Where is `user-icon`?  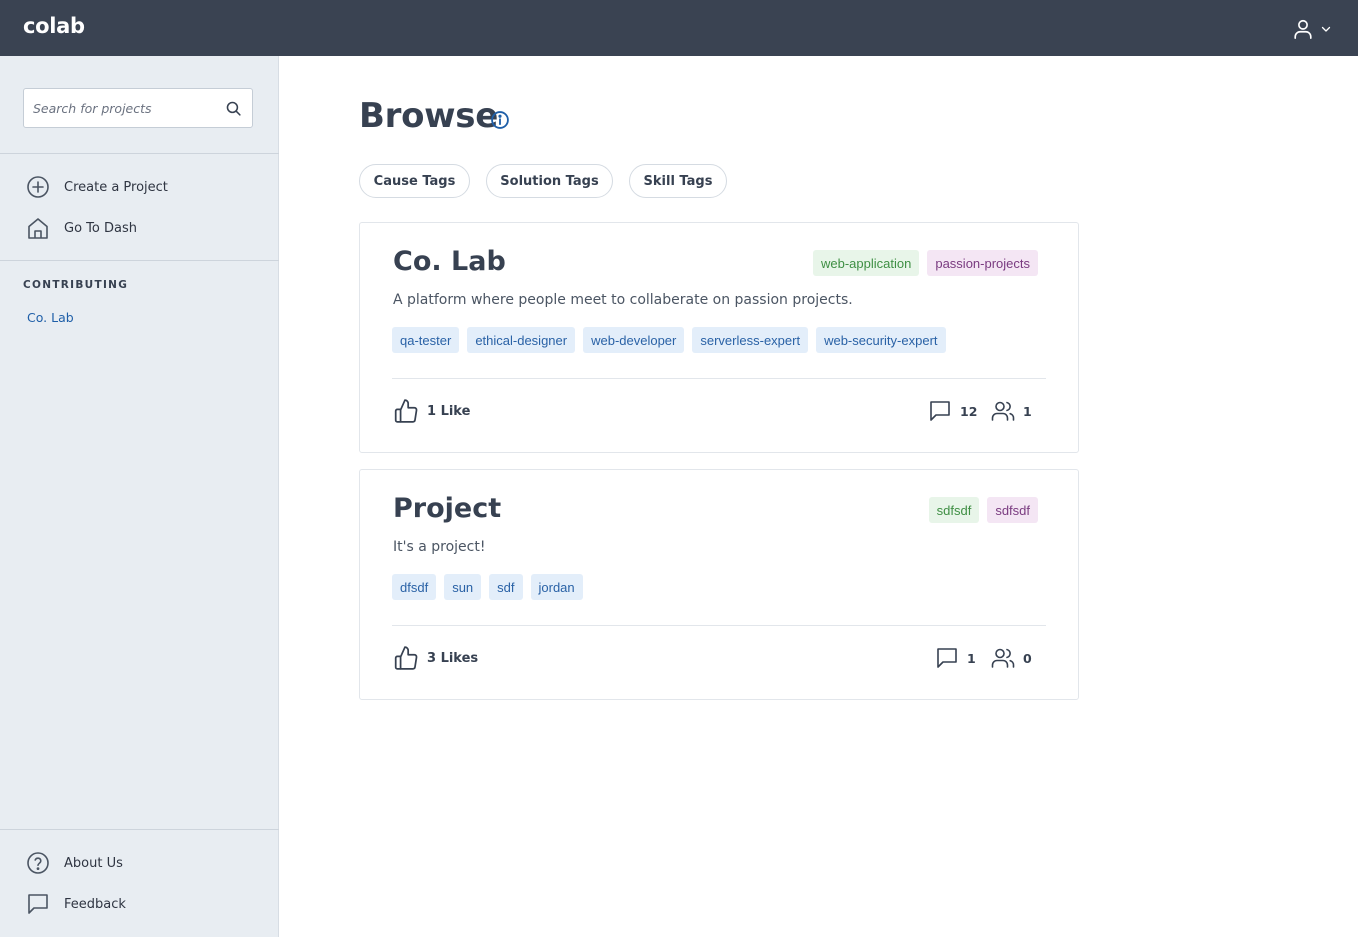 user-icon is located at coordinates (1303, 29).